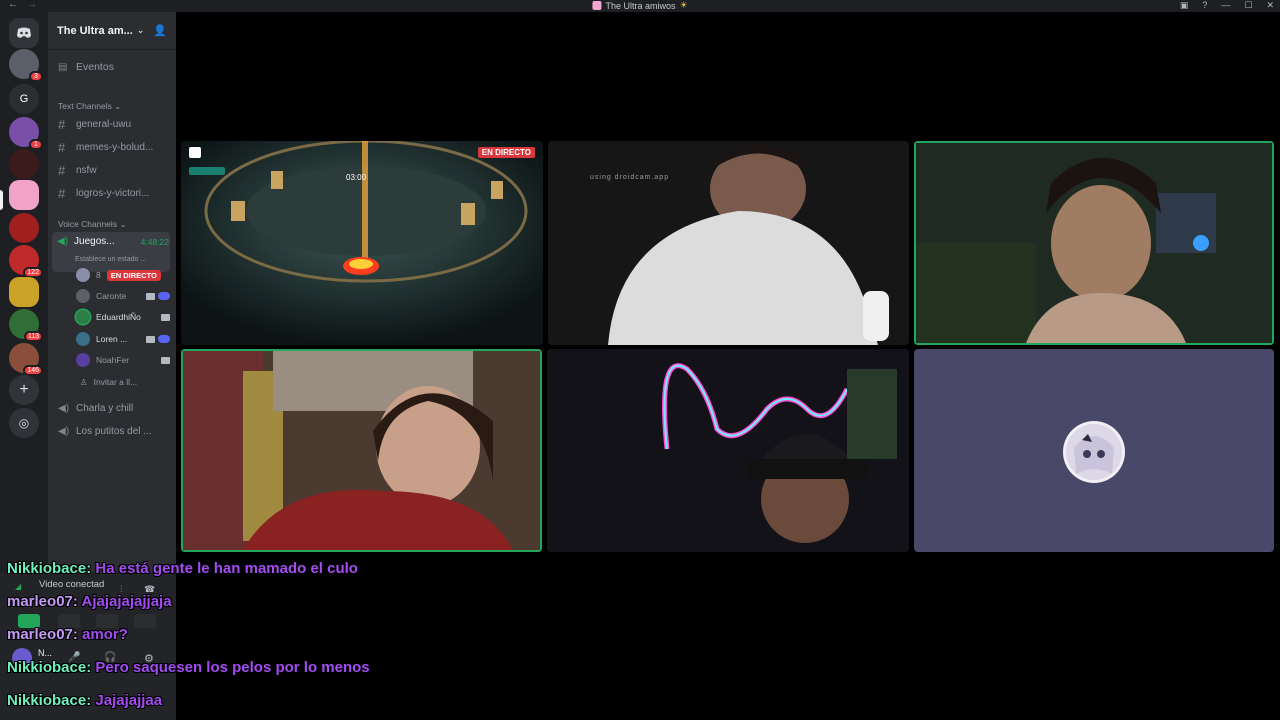  What do you see at coordinates (160, 30) in the screenshot?
I see `add-member-icon: 👤` at bounding box center [160, 30].